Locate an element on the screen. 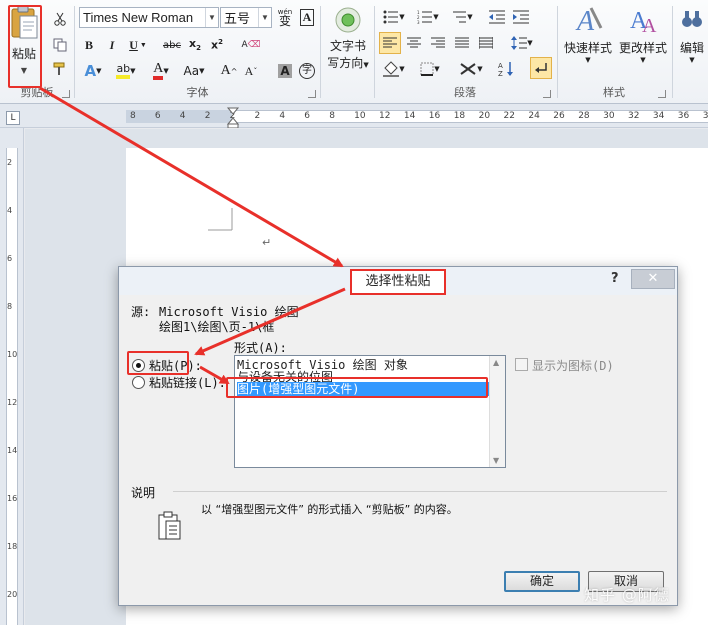 The height and width of the screenshot is (625, 708). justify-icon is located at coordinates (462, 42).